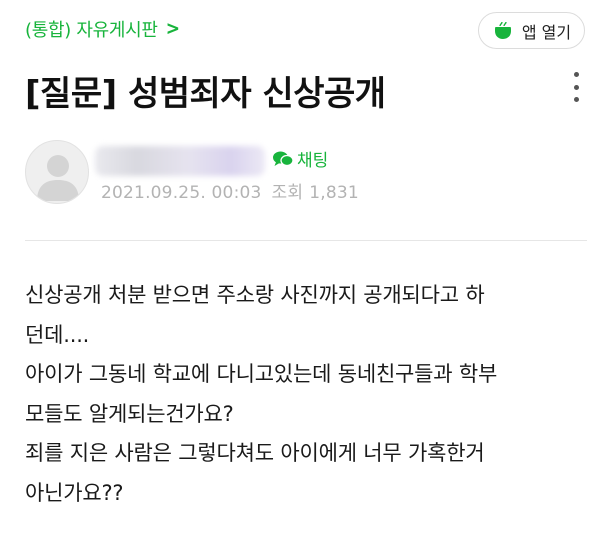 Image resolution: width=612 pixels, height=539 pixels. Describe the element at coordinates (181, 193) in the screenshot. I see `post-date: 2021.09.25. 00:03` at that location.